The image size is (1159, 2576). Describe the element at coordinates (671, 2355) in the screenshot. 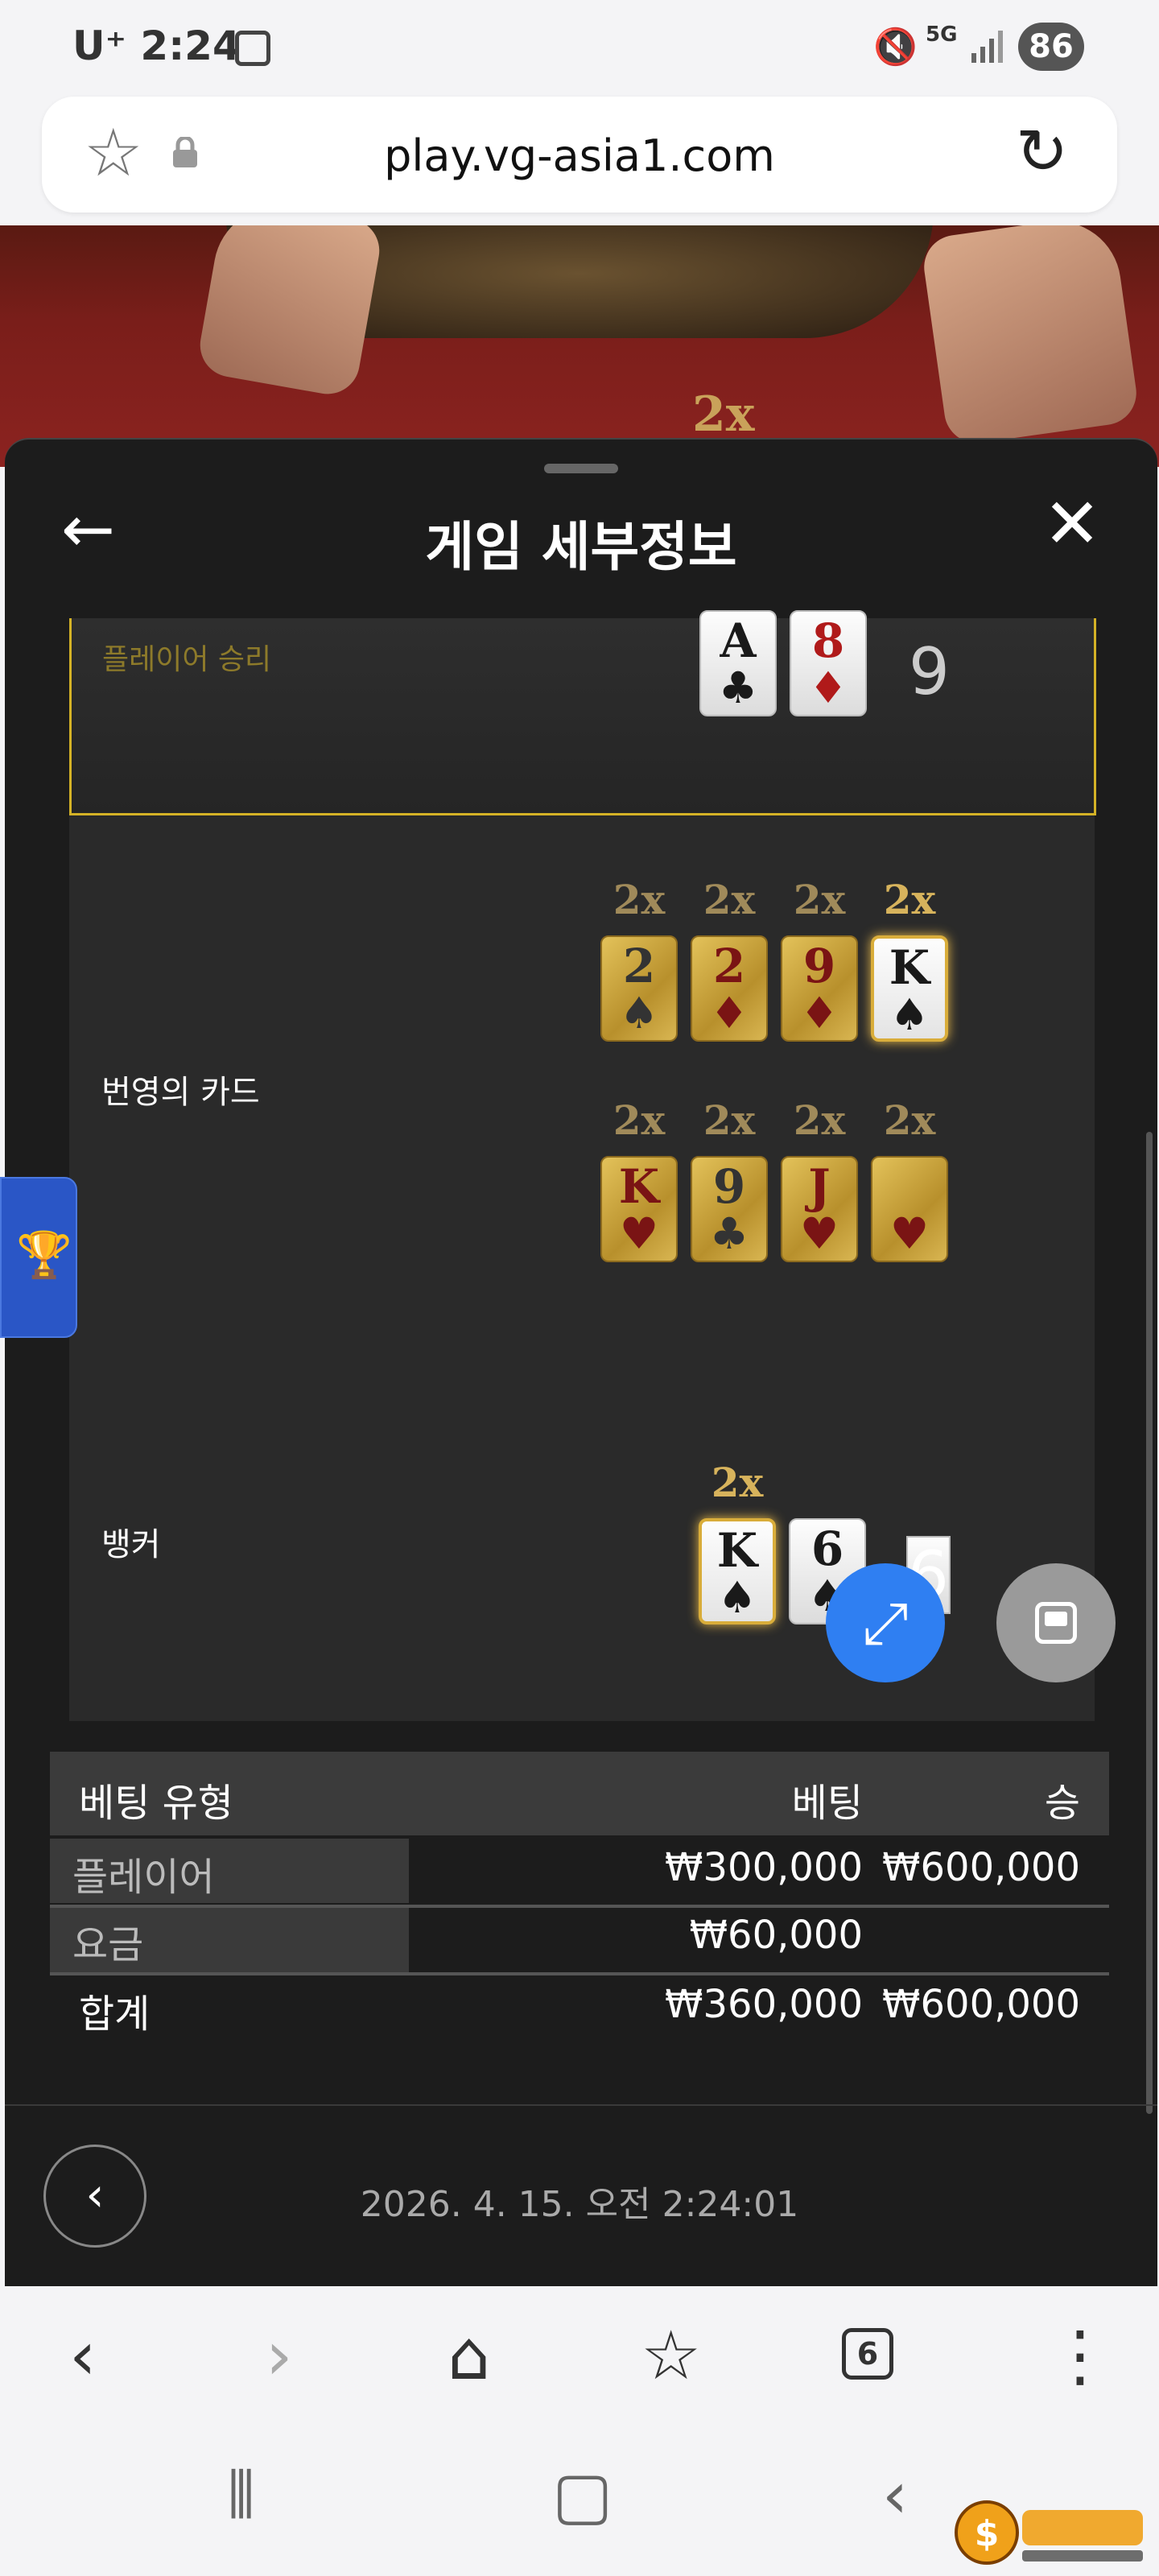

I see `bookmarks-icon: ☆` at that location.